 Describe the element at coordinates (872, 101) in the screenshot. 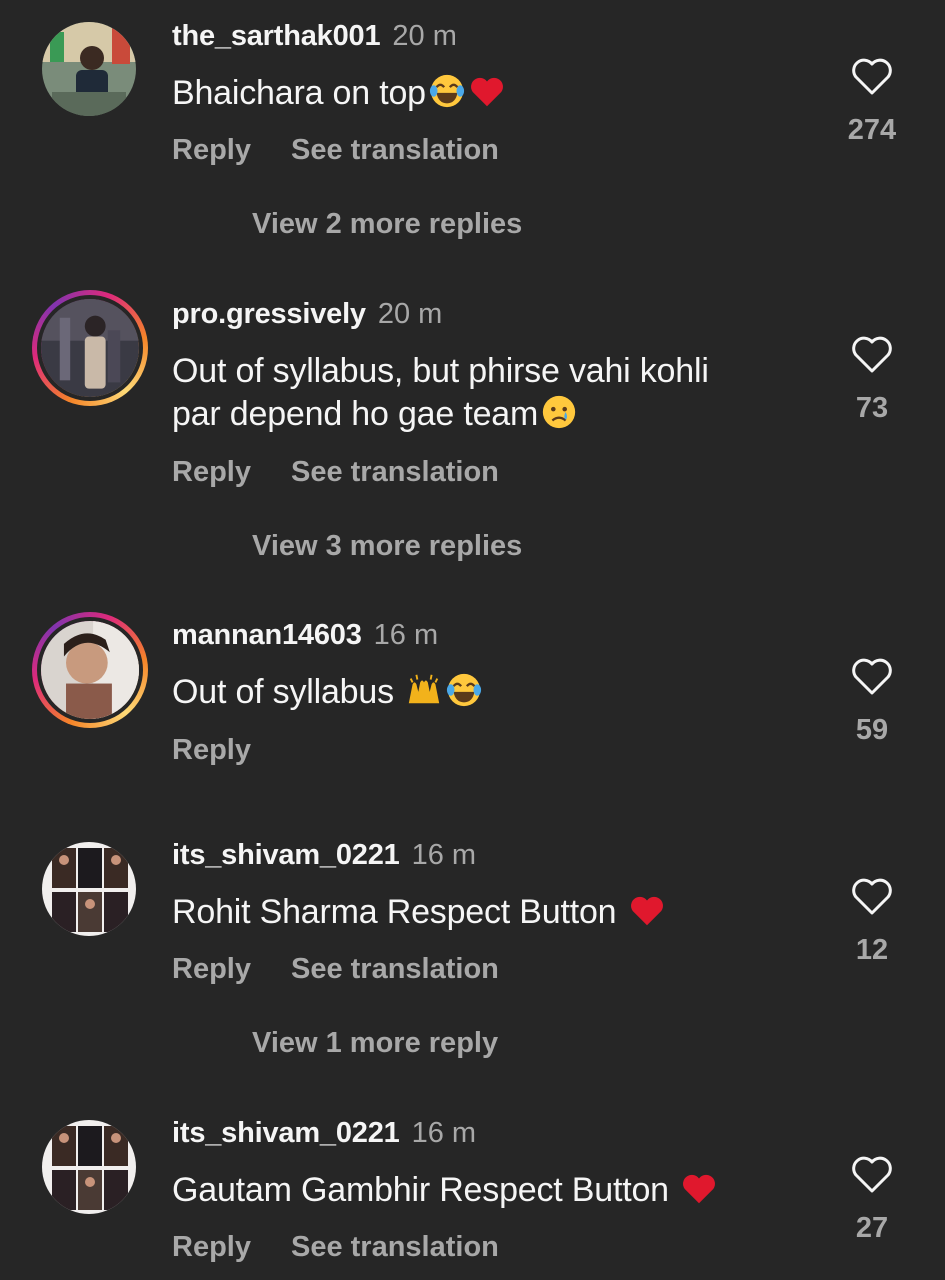

I see `like-control: 274` at that location.